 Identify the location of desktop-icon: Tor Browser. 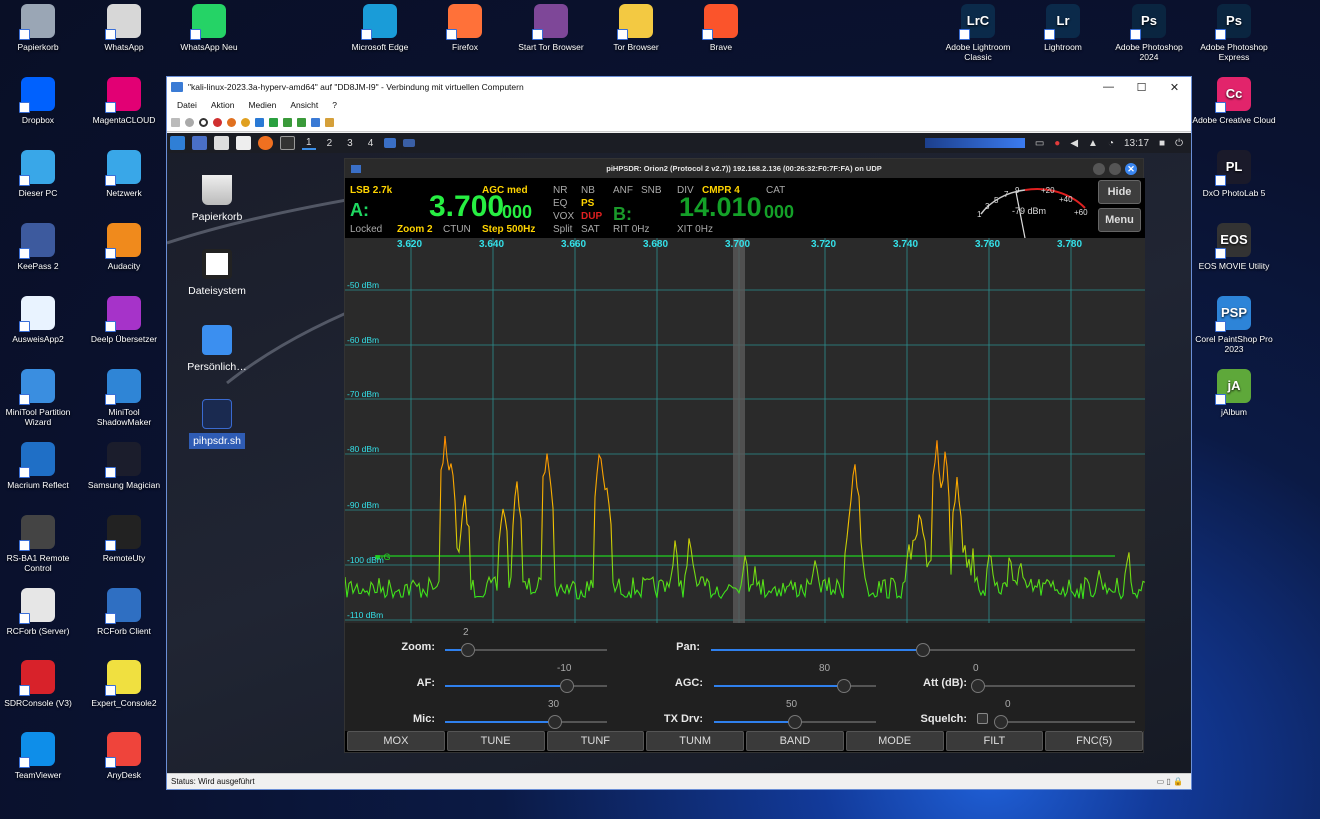
(636, 28).